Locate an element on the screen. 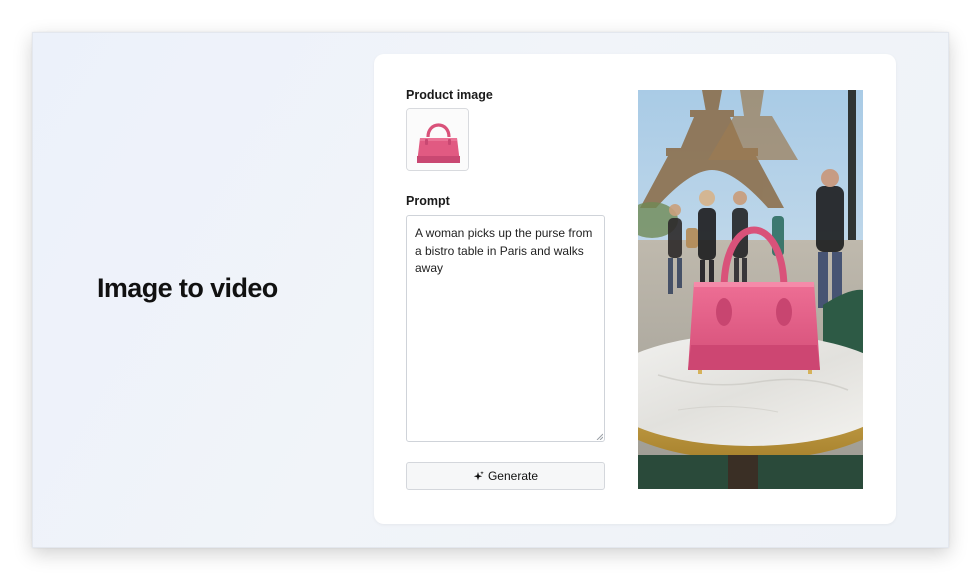  page-title: Image to video is located at coordinates (187, 288).